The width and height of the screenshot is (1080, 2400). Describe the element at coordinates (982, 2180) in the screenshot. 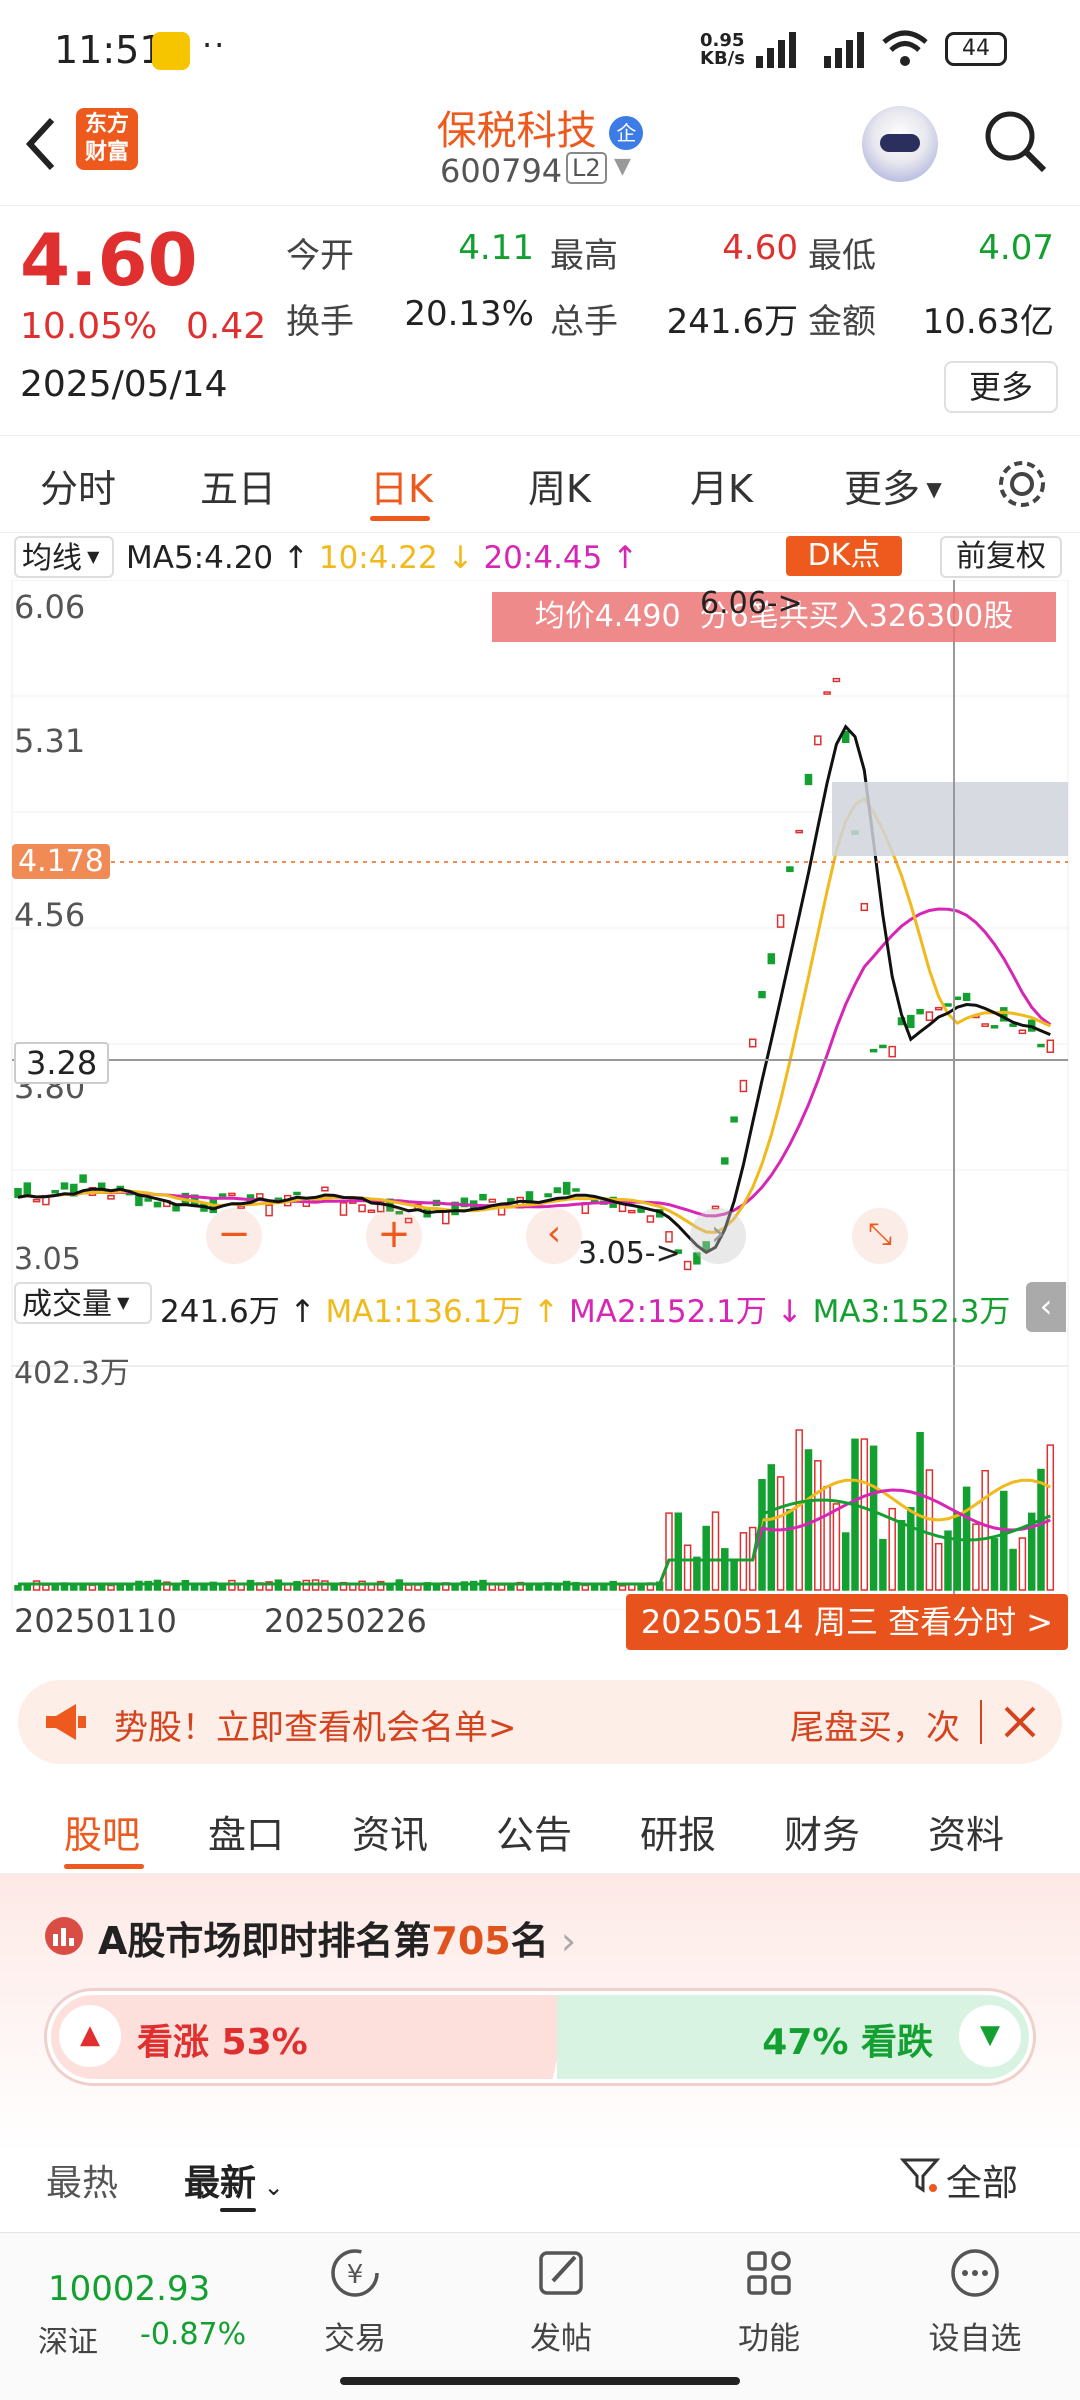

I see `filter-all: 全部` at that location.